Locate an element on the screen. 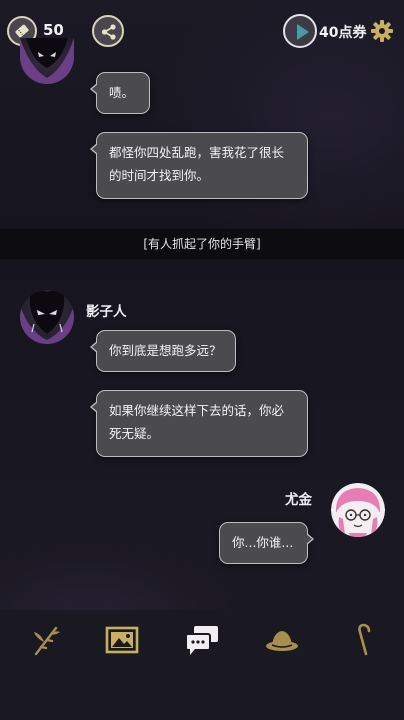 Image resolution: width=404 pixels, height=720 pixels. nav-bamboo is located at coordinates (46, 640).